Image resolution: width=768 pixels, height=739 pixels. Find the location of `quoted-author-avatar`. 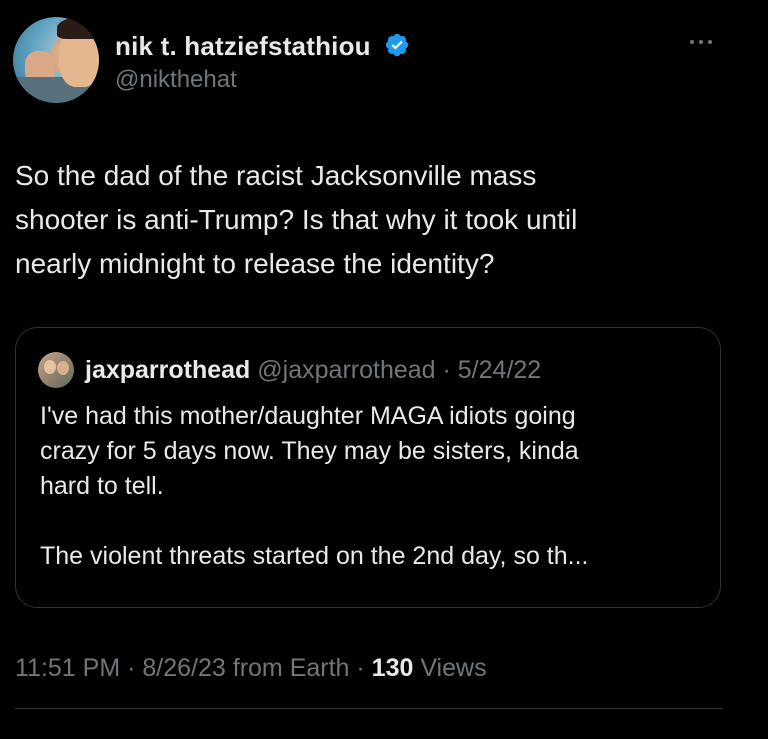

quoted-author-avatar is located at coordinates (56, 370).